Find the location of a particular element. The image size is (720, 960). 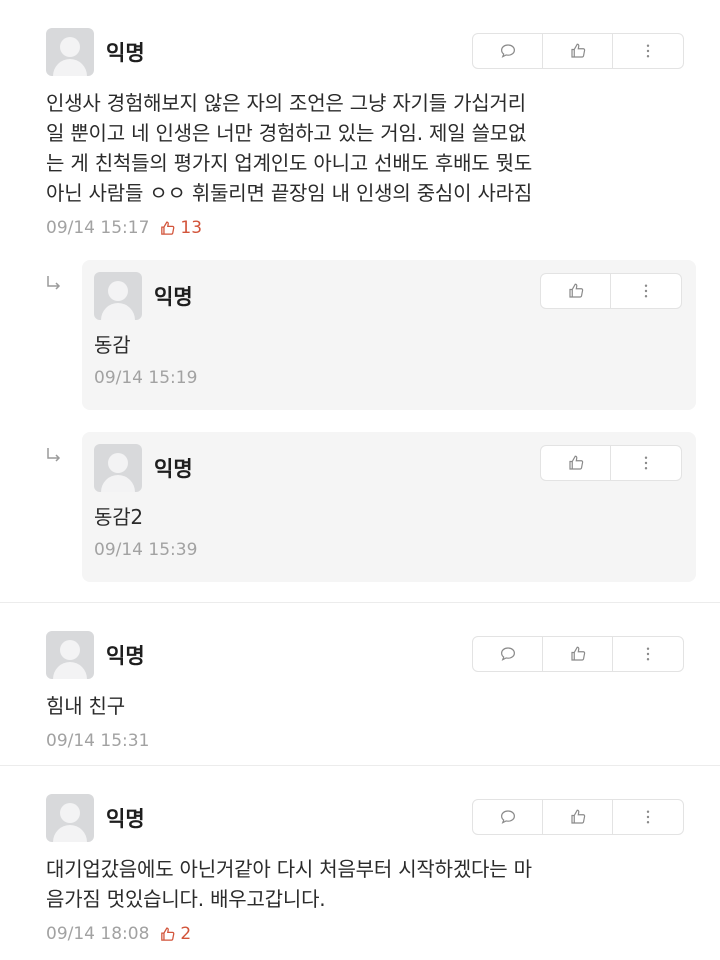

reply-meta: 09/14 15:39 is located at coordinates (385, 550).